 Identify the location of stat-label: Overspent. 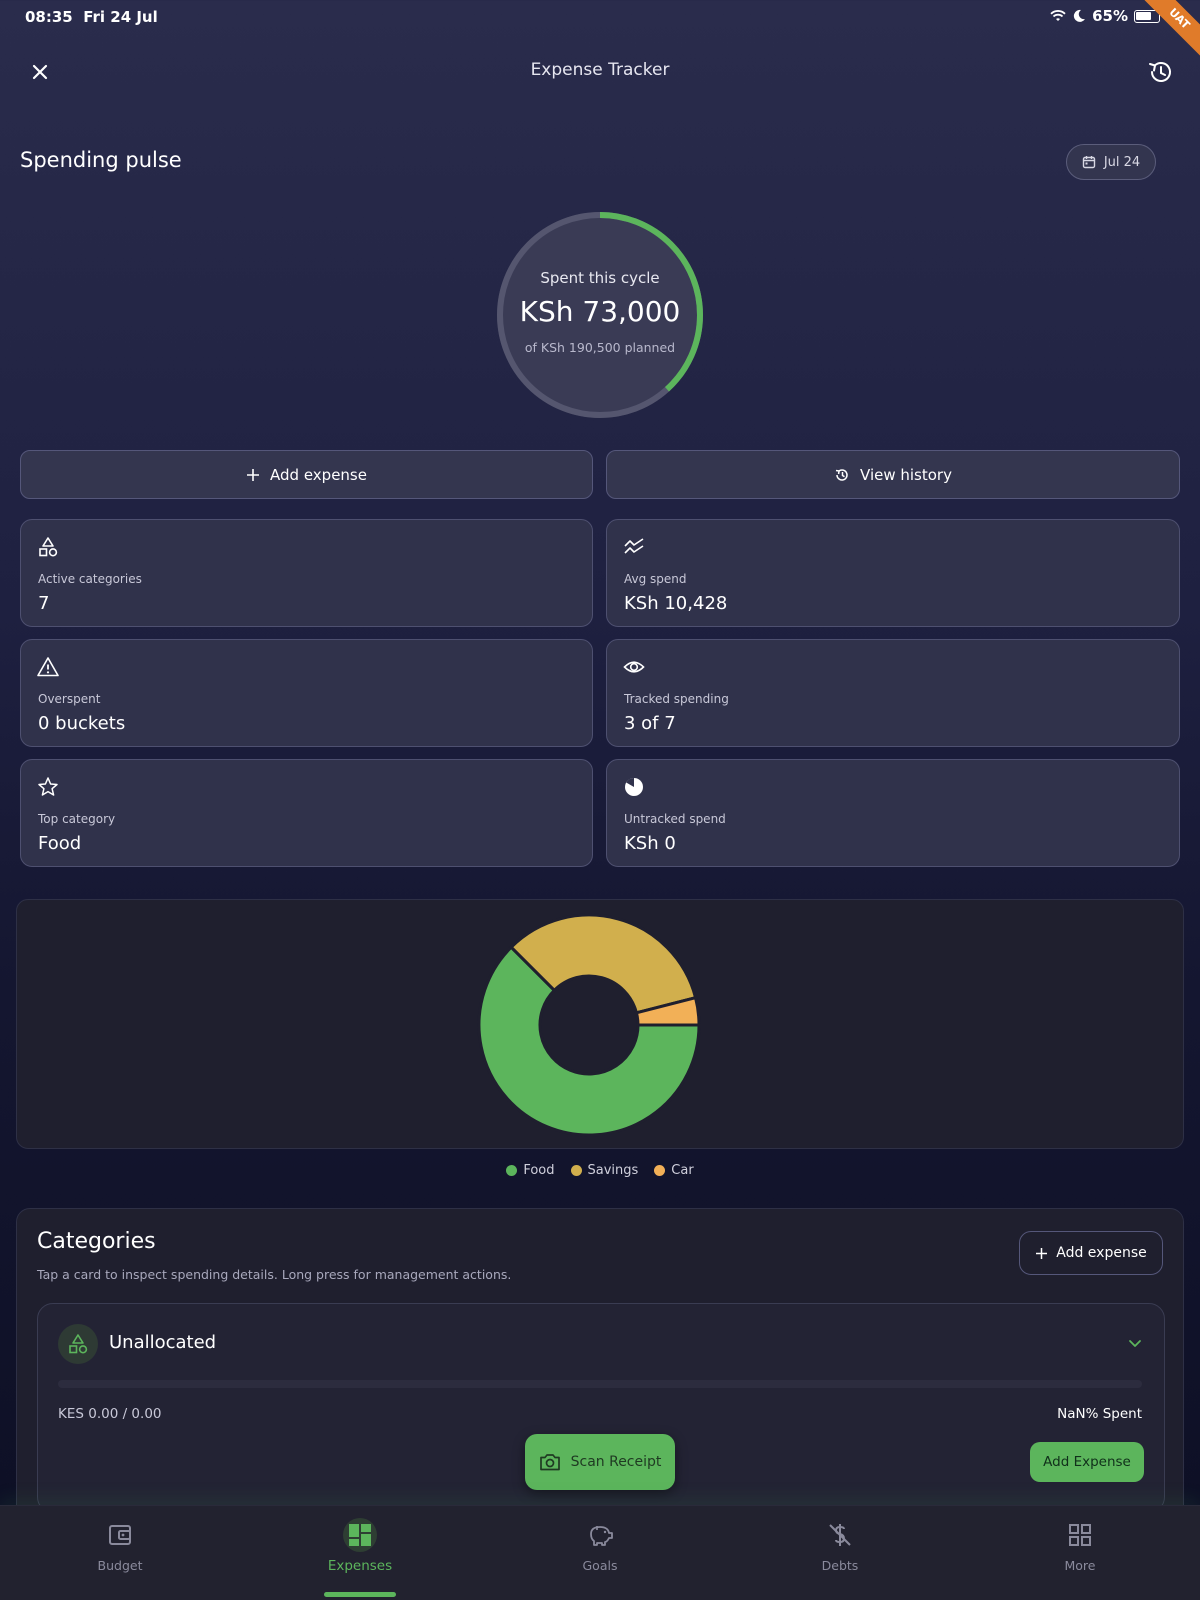
(69, 699).